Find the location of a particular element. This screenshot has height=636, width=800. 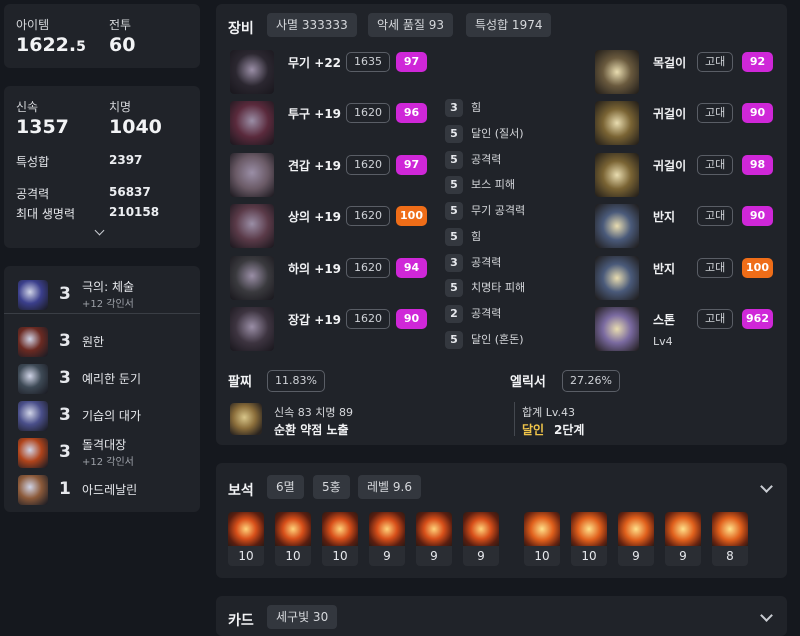

engraving-item: 3 원한 is located at coordinates (102, 341).